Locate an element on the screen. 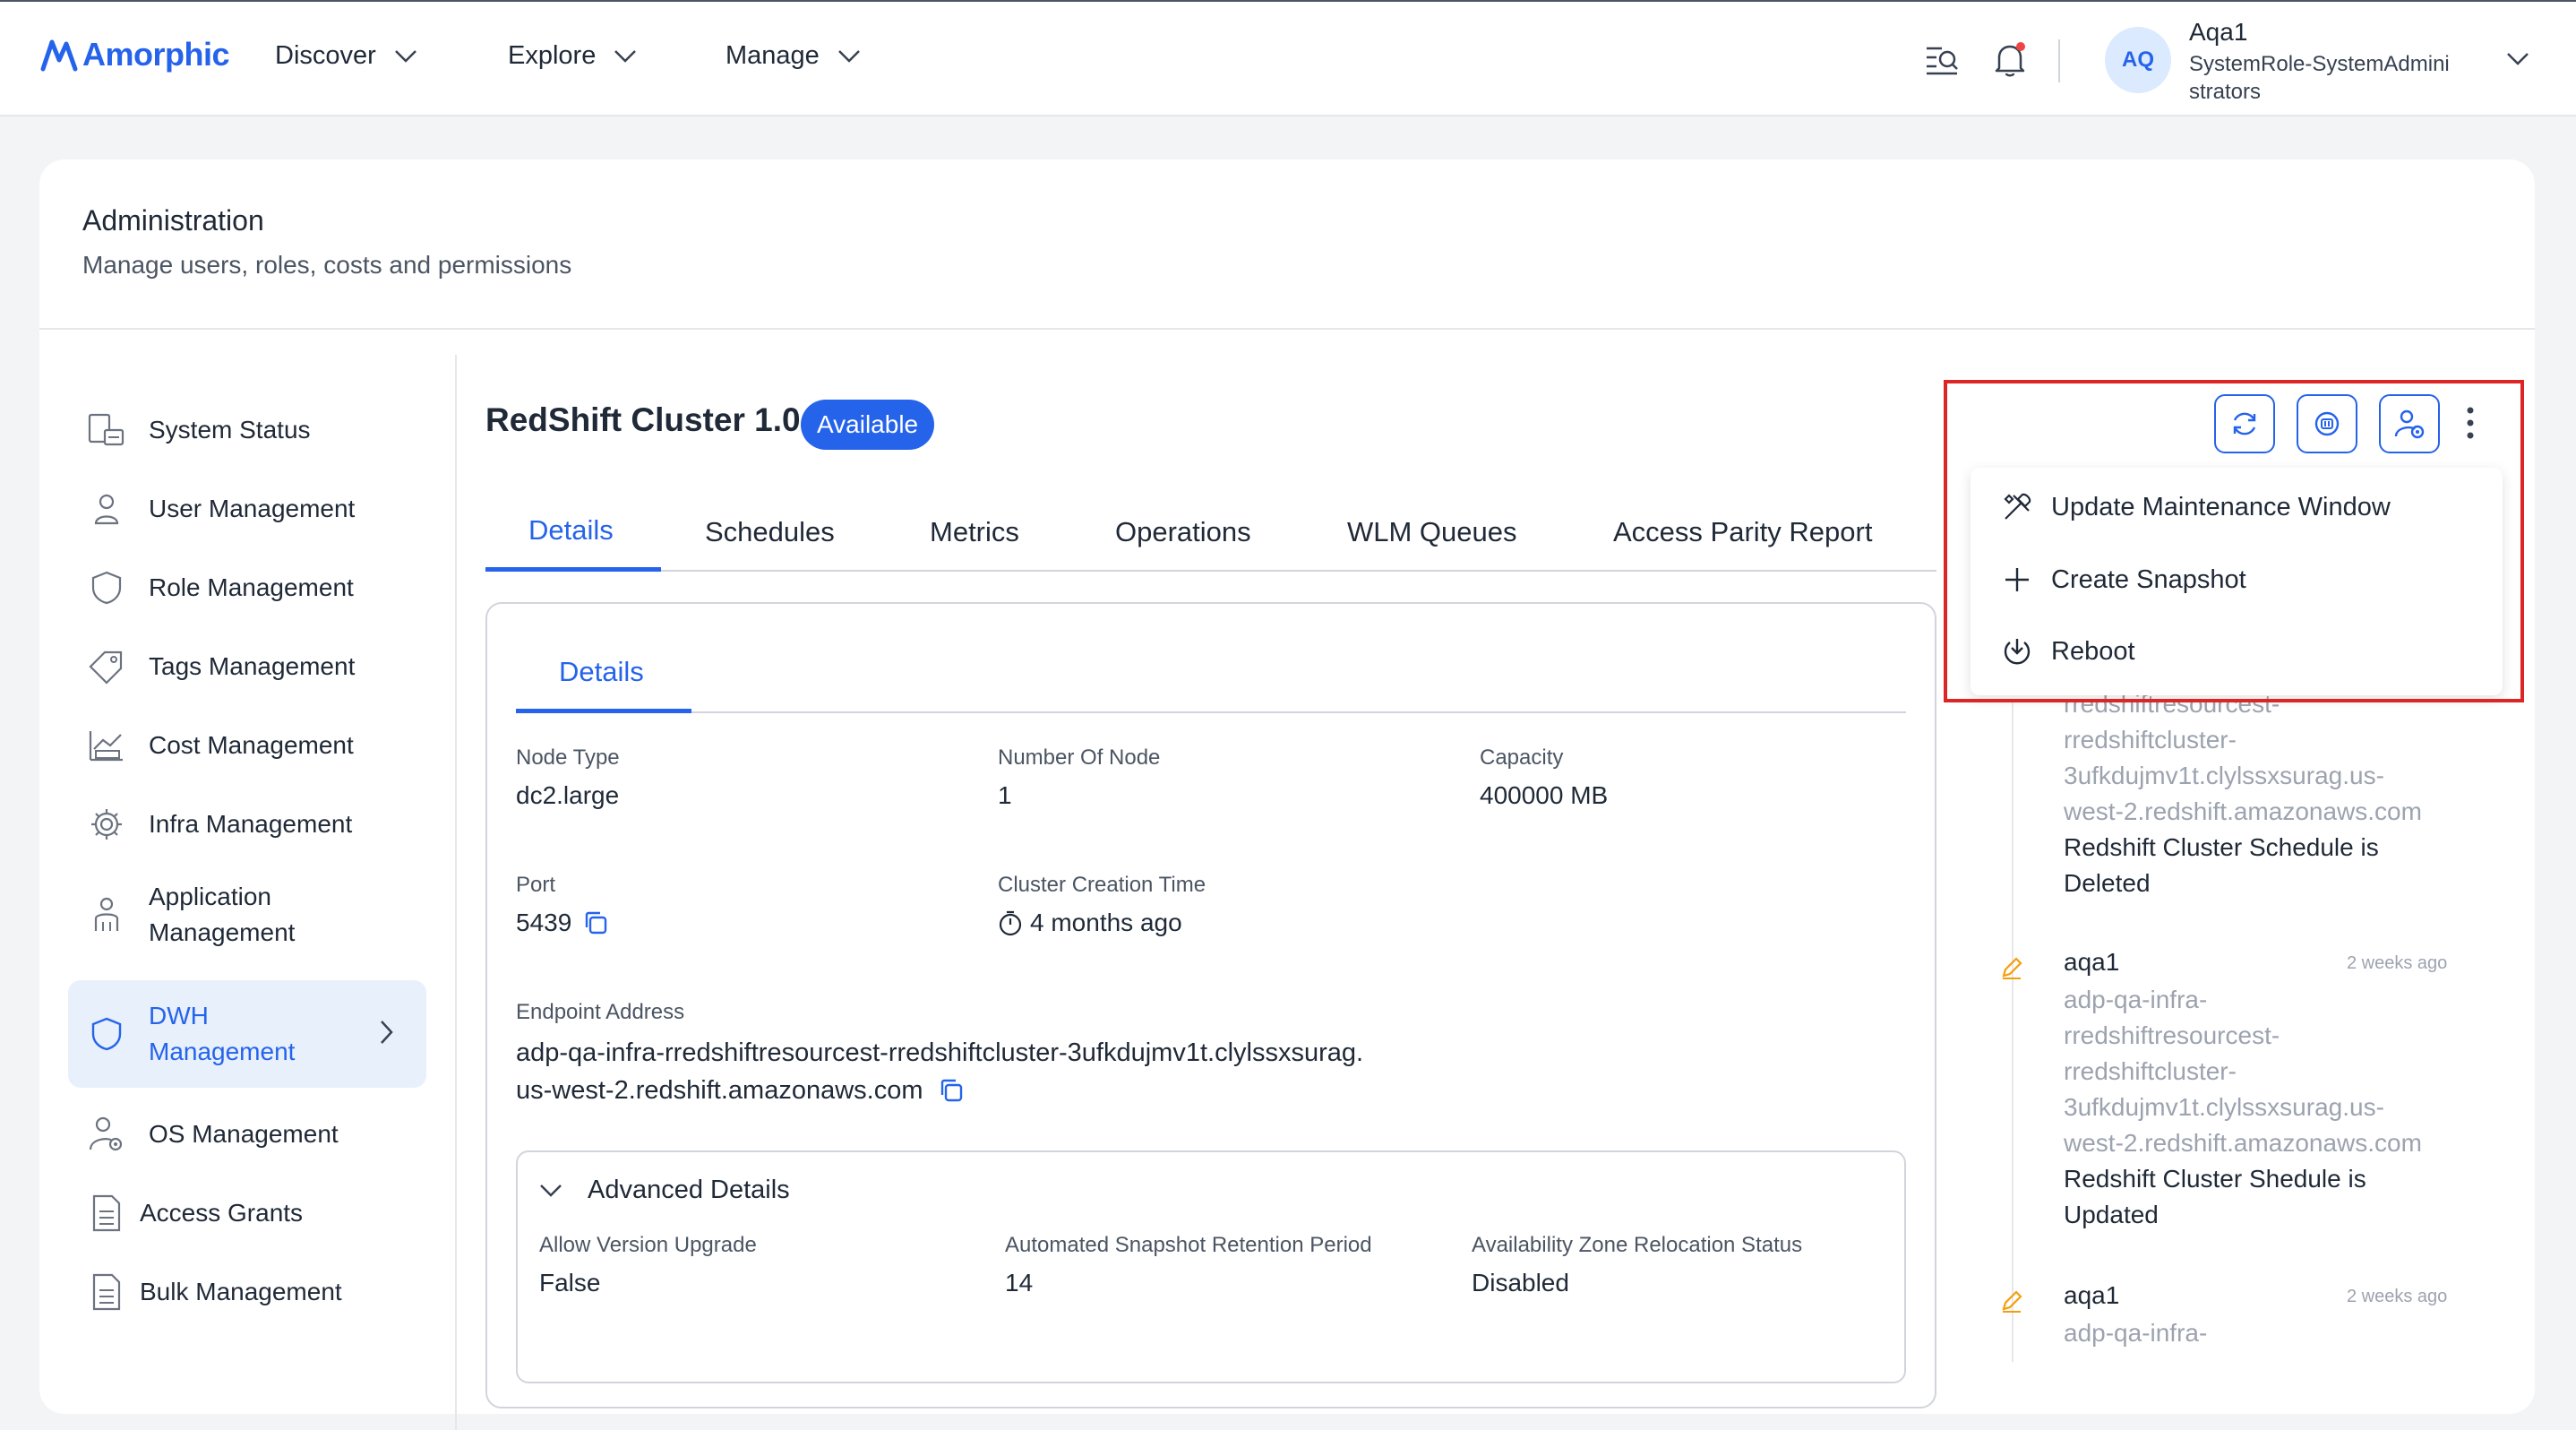 This screenshot has width=2576, height=1430. sidebar-item-application-management: Application Management is located at coordinates (247, 914).